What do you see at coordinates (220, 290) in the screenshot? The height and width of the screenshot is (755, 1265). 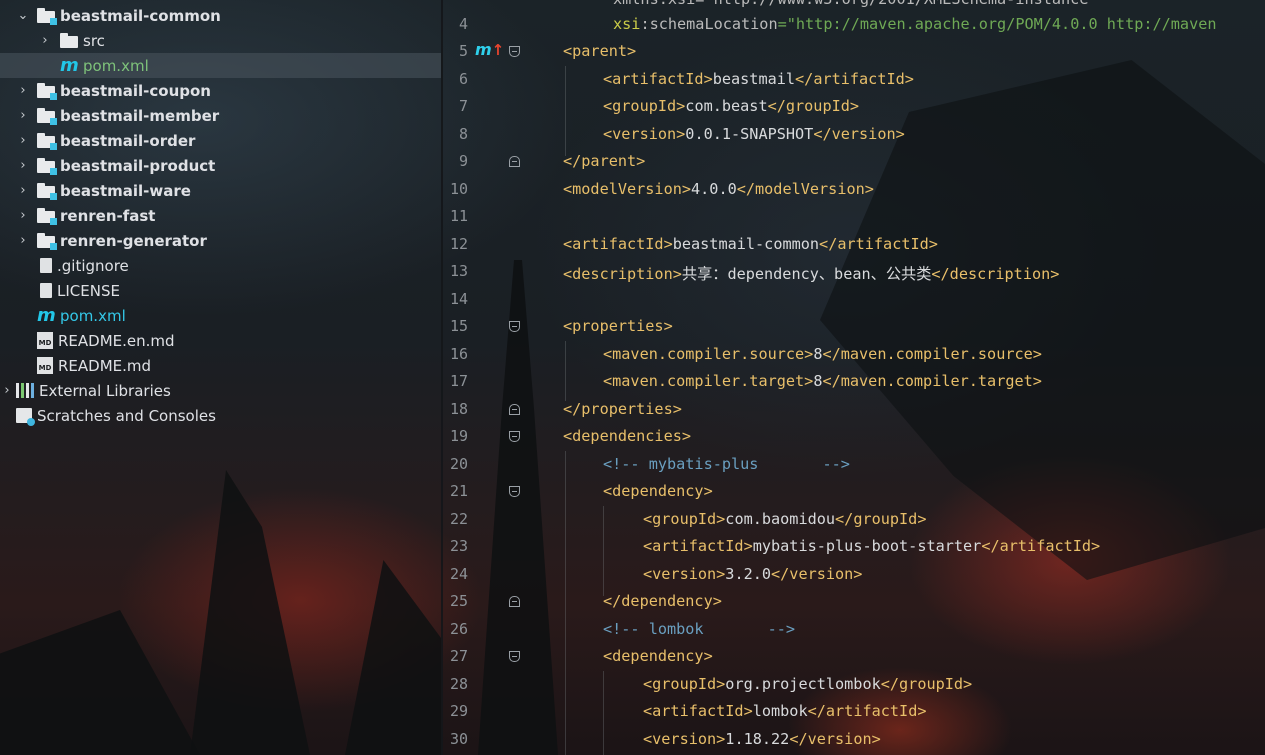 I see `tree-item-license: LICENSE` at bounding box center [220, 290].